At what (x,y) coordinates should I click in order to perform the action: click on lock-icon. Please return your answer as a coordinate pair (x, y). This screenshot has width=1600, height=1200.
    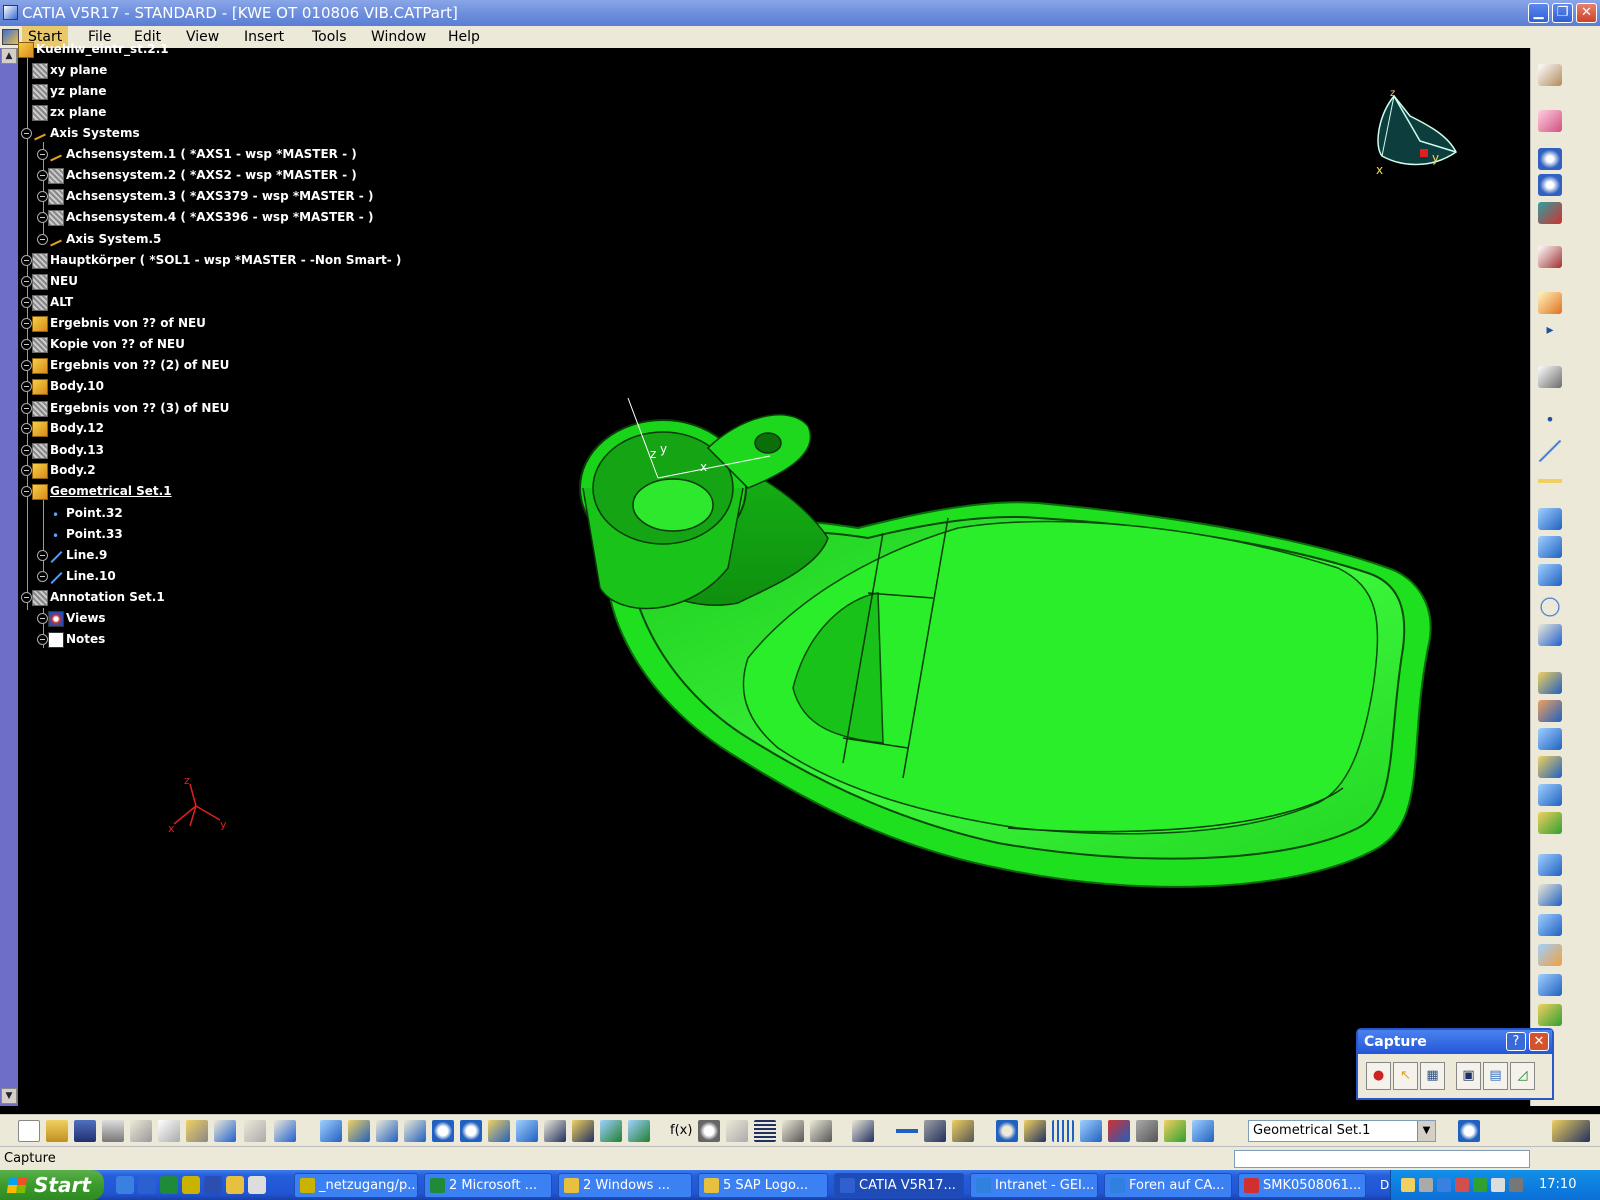
    Looking at the image, I should click on (793, 1131).